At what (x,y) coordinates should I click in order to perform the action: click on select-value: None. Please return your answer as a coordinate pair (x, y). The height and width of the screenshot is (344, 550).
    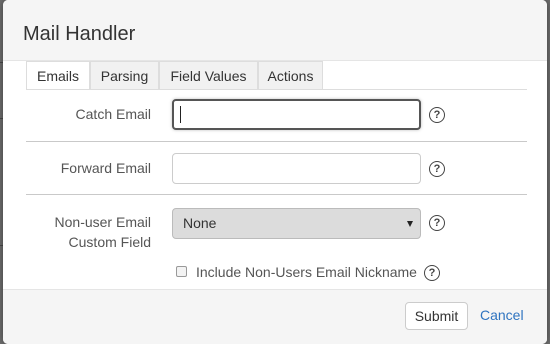
    Looking at the image, I should click on (200, 223).